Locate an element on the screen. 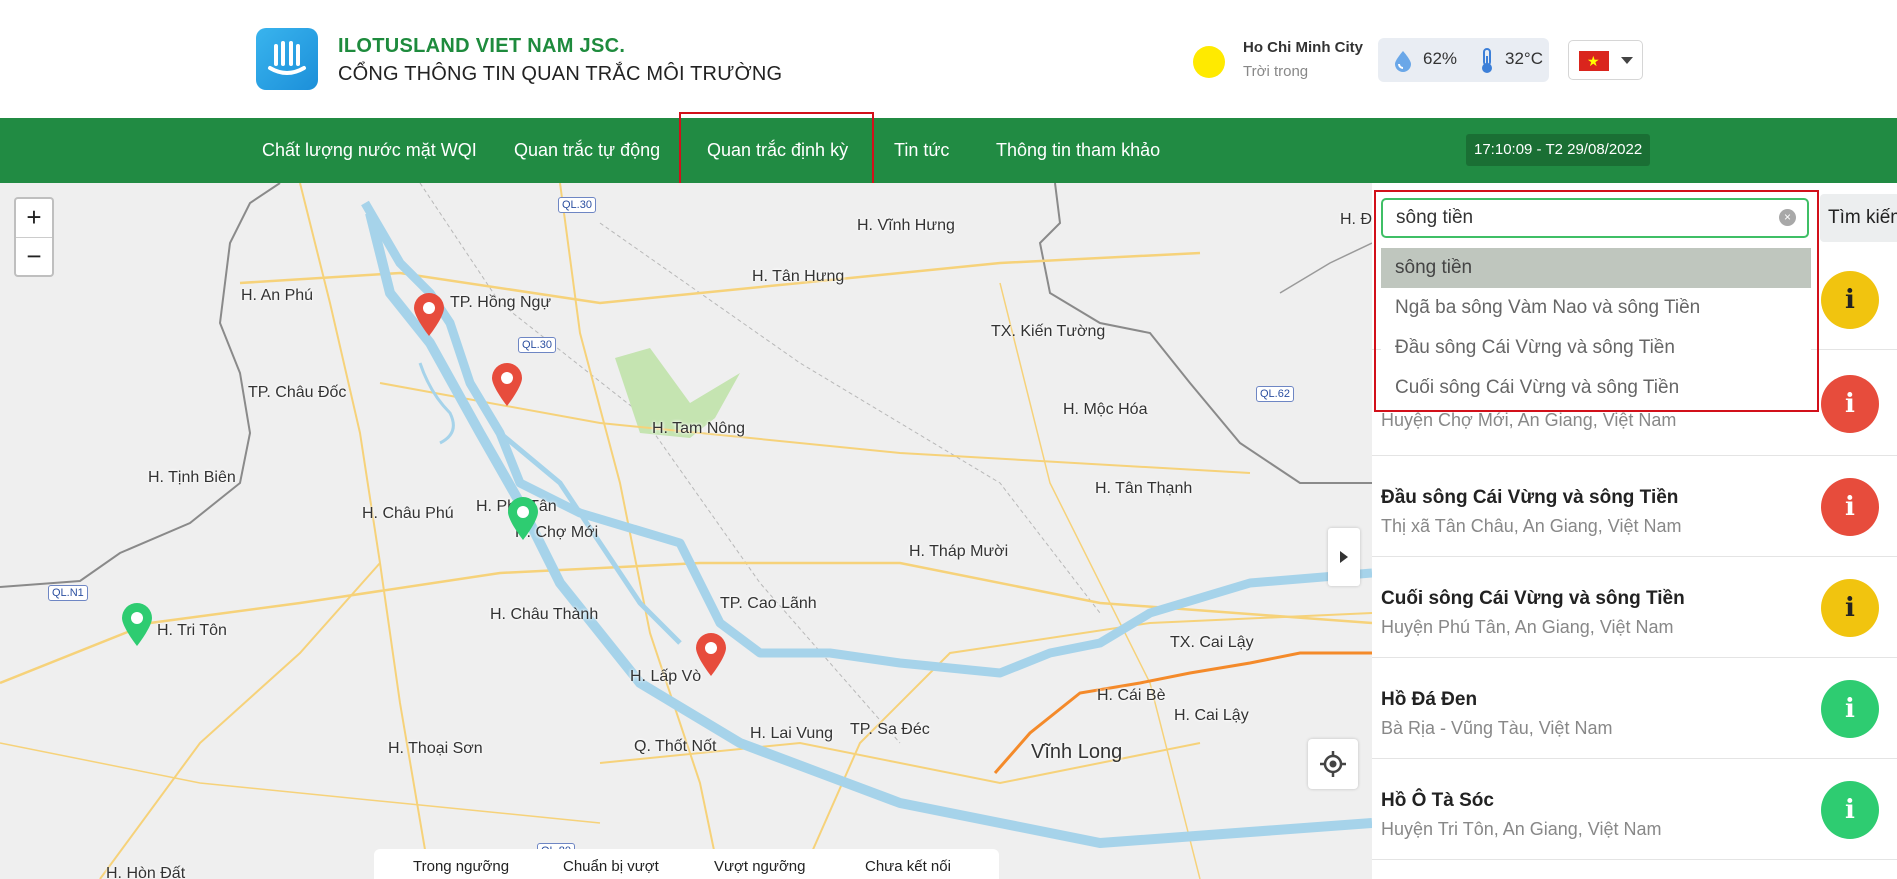 The width and height of the screenshot is (1897, 879). station-address: Thị xã Tân Châu, An Giang, Việt Nam is located at coordinates (1531, 526).